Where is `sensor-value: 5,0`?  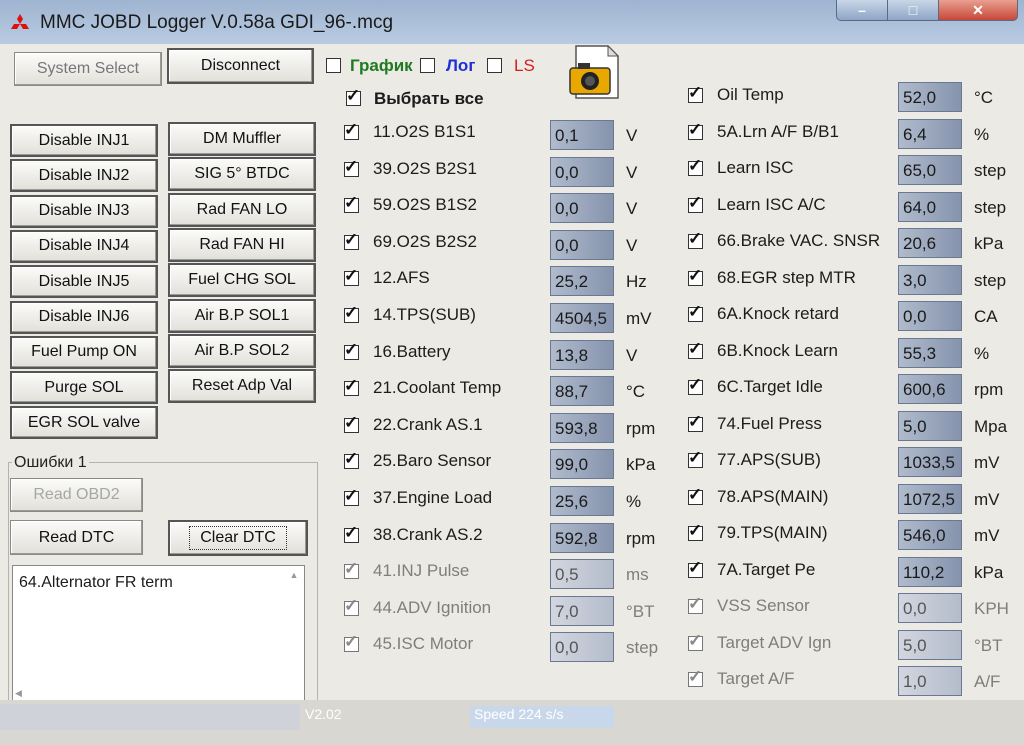 sensor-value: 5,0 is located at coordinates (930, 425).